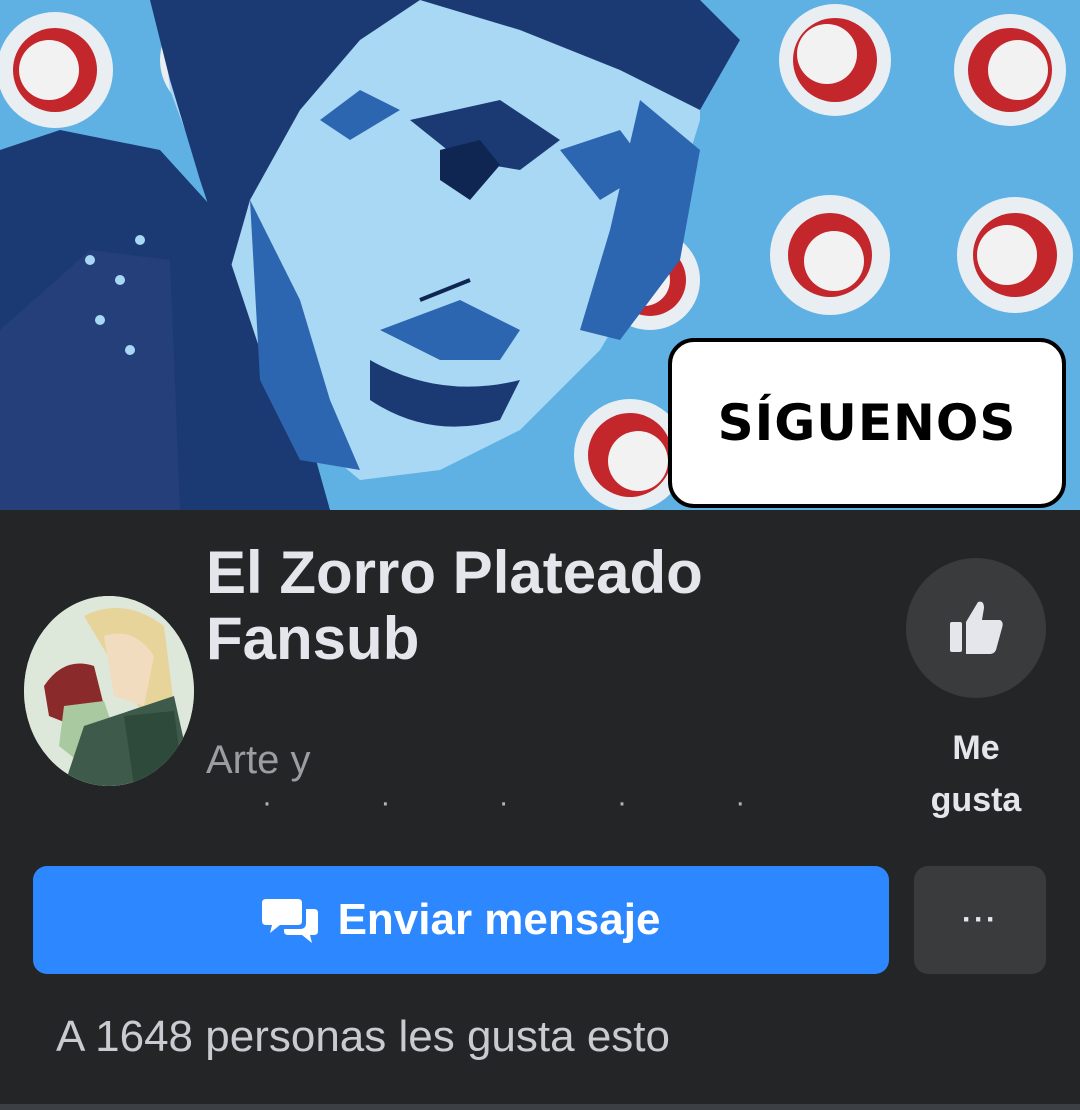 This screenshot has width=1080, height=1110. I want to click on send-message-button: Enviar mensaje, so click(461, 920).